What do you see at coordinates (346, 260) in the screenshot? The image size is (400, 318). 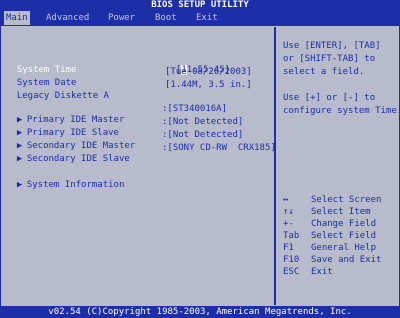 I see `key-desc: Save and Exit` at bounding box center [346, 260].